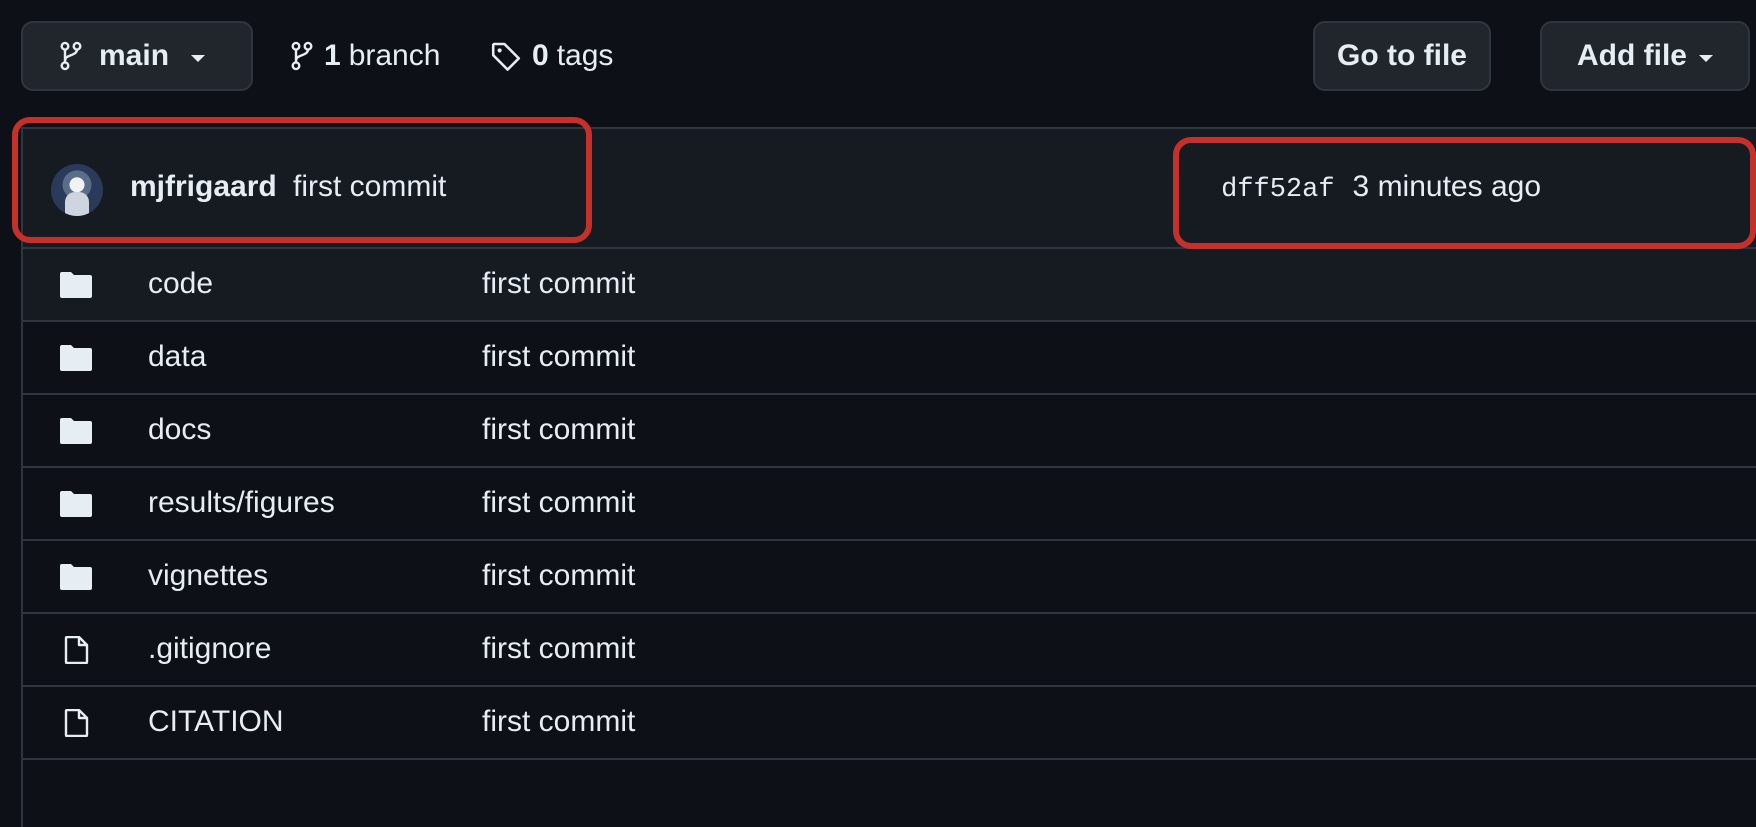 Image resolution: width=1756 pixels, height=827 pixels. I want to click on file-name-link: data, so click(177, 357).